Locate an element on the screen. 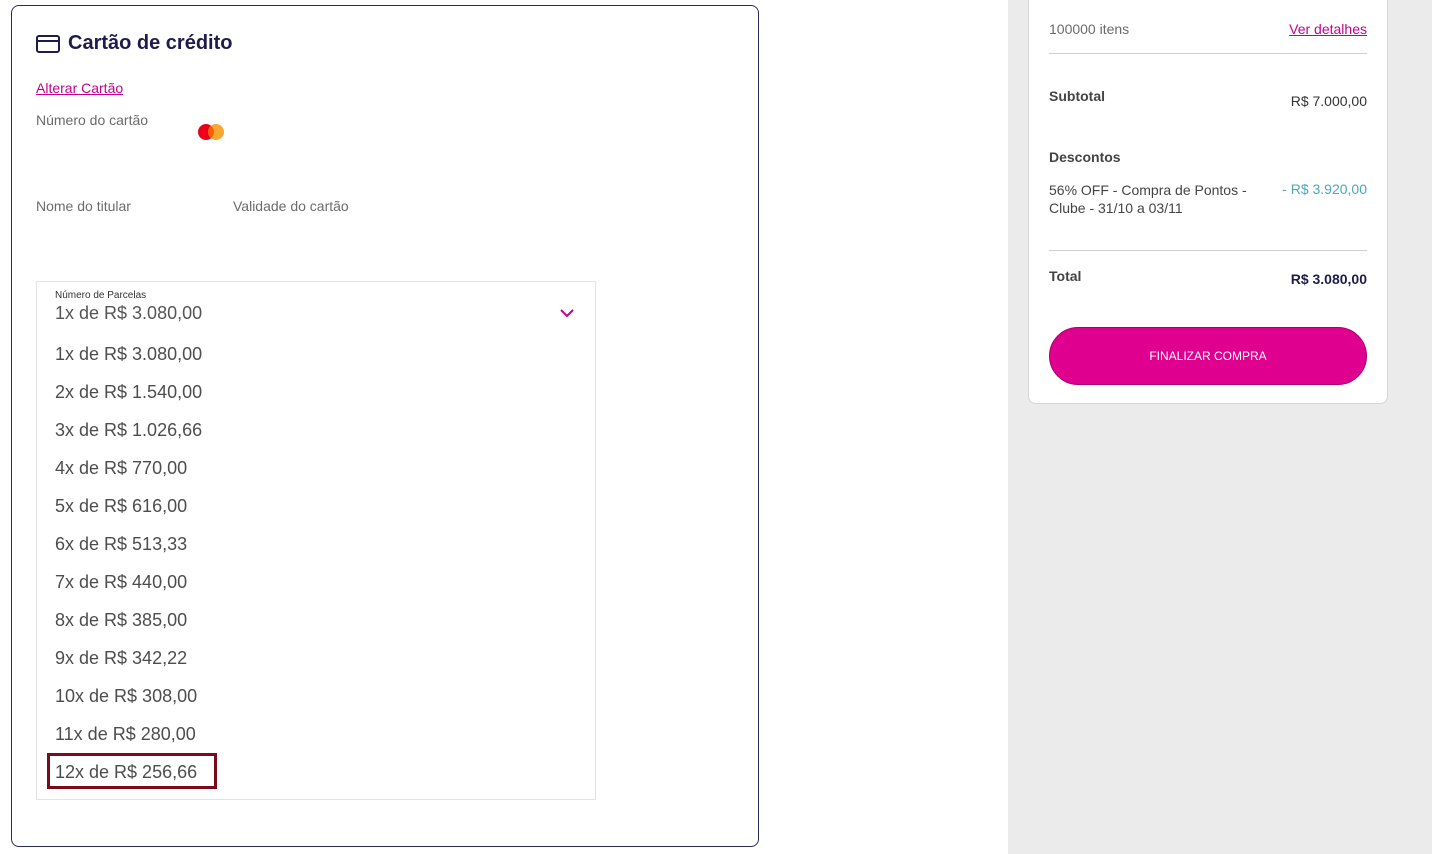  items-count: 100000 itens is located at coordinates (1089, 29).